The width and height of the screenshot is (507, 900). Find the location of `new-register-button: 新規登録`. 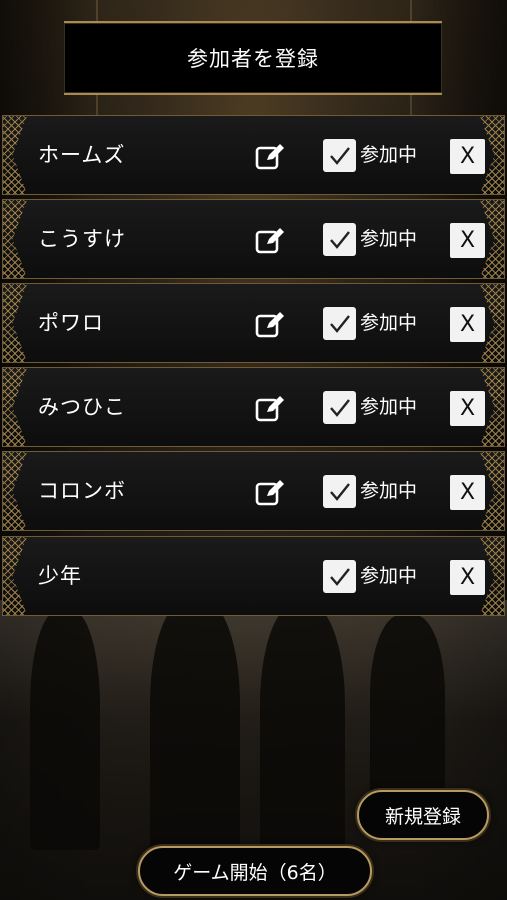

new-register-button: 新規登録 is located at coordinates (423, 815).